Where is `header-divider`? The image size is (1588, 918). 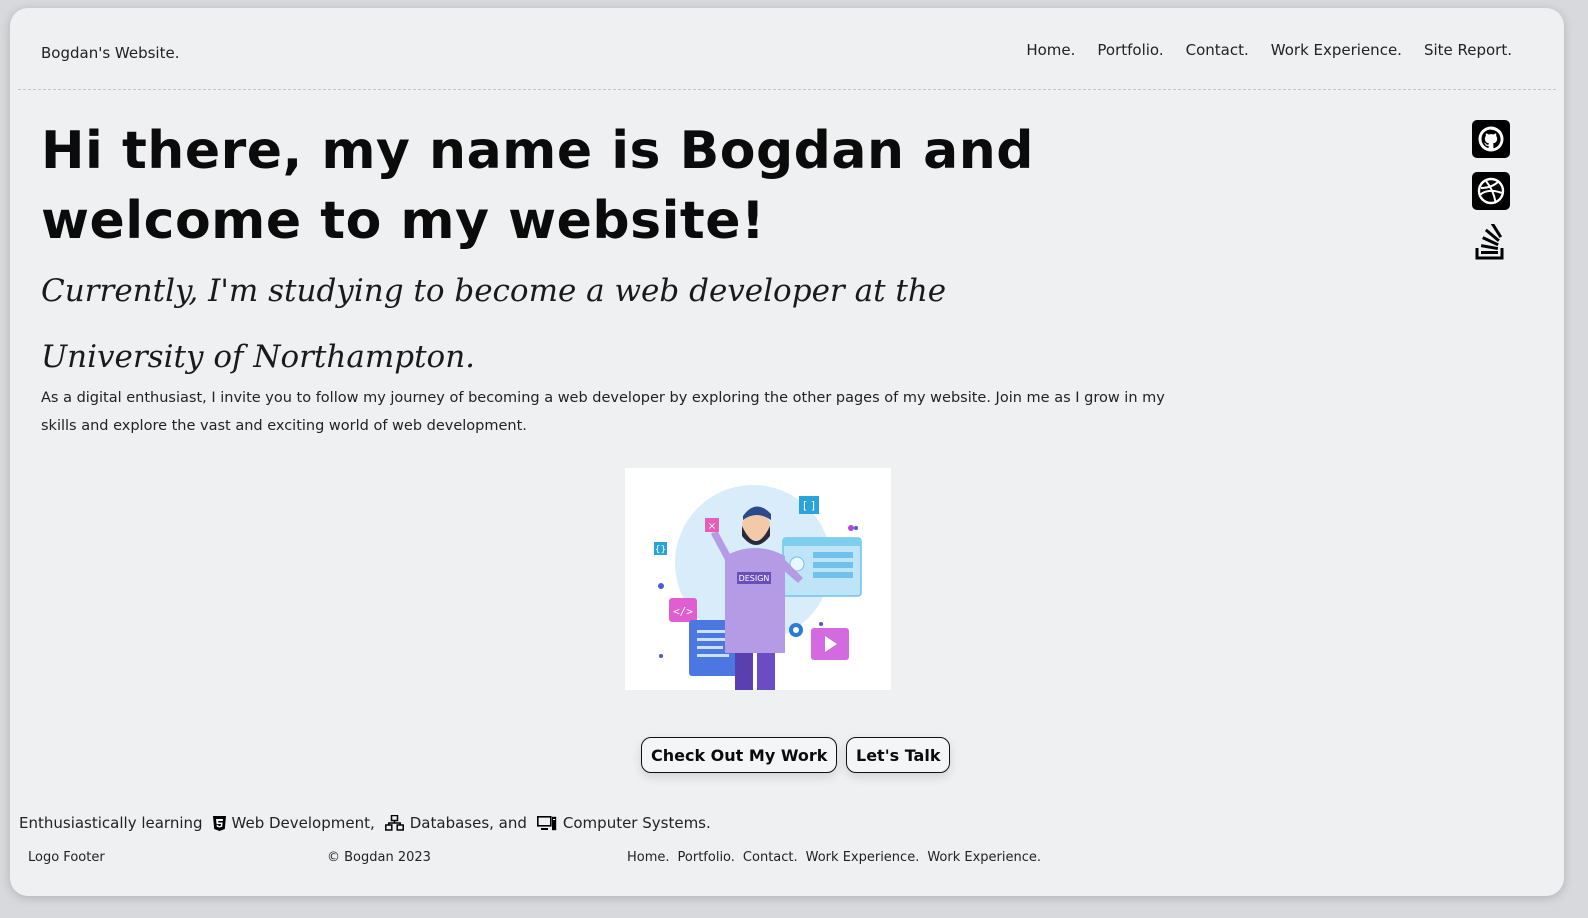
header-divider is located at coordinates (787, 89).